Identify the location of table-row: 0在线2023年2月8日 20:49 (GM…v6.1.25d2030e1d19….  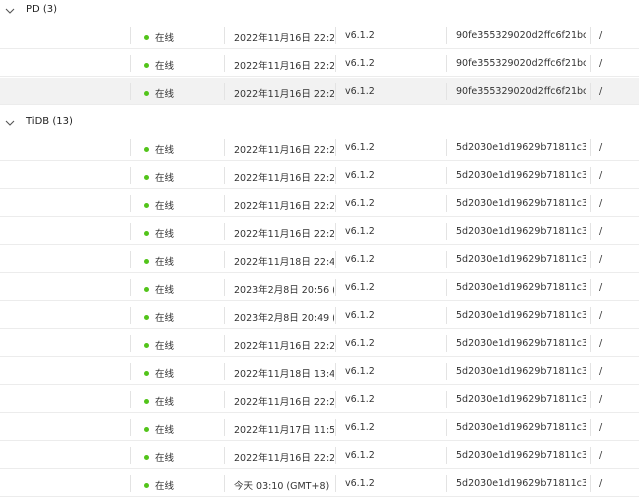
(319, 315).